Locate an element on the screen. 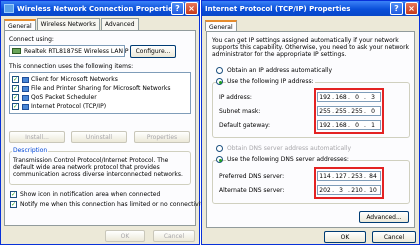 The height and width of the screenshot is (245, 420). obtain-ip-auto-radio is located at coordinates (219, 70).